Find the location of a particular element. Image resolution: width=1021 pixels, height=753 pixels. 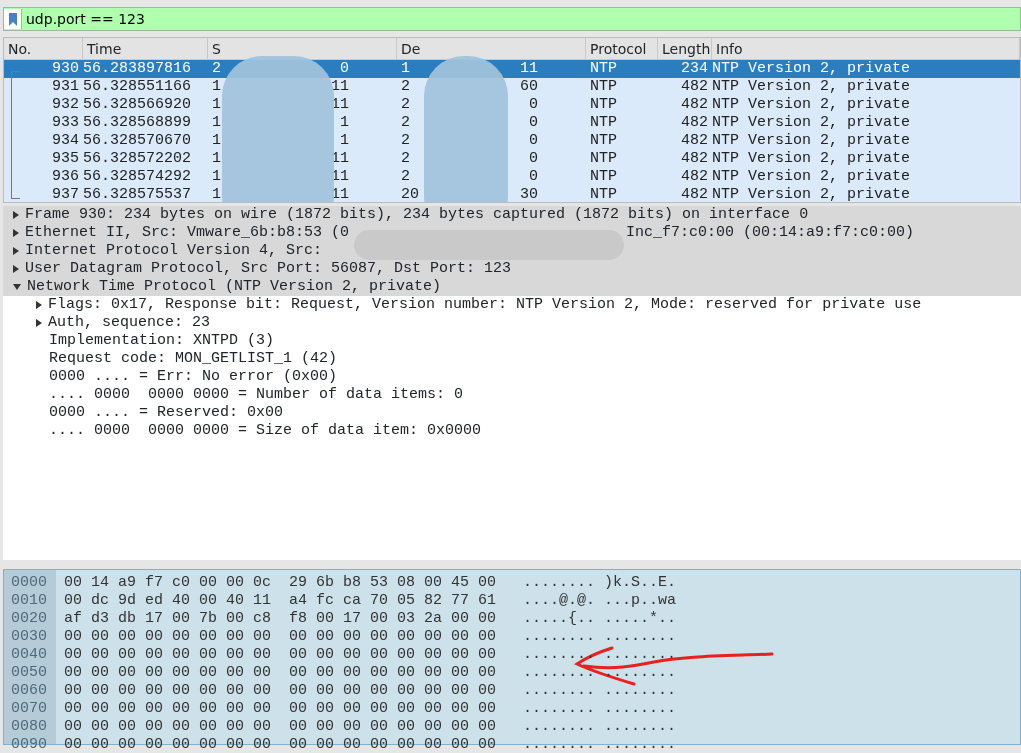

table-cell: 937 is located at coordinates (65, 194).